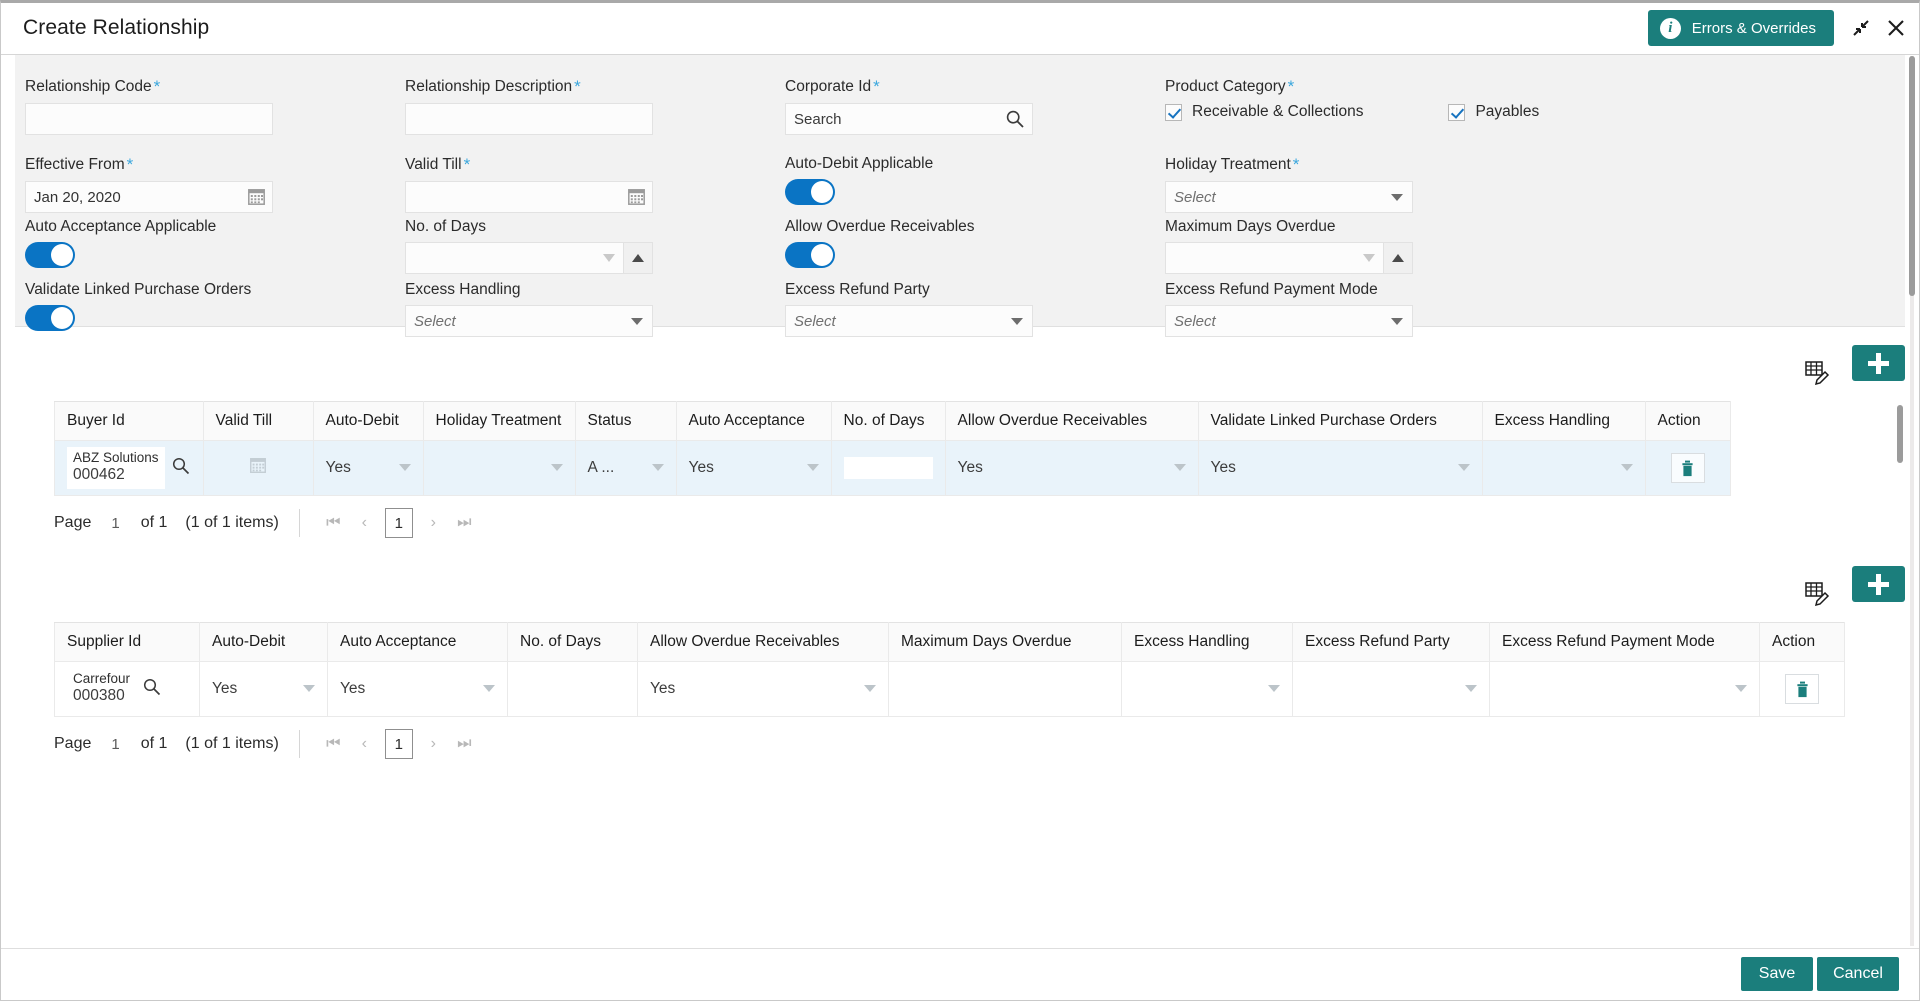  I want to click on column-header-supplier-id: Supplier Id, so click(127, 642).